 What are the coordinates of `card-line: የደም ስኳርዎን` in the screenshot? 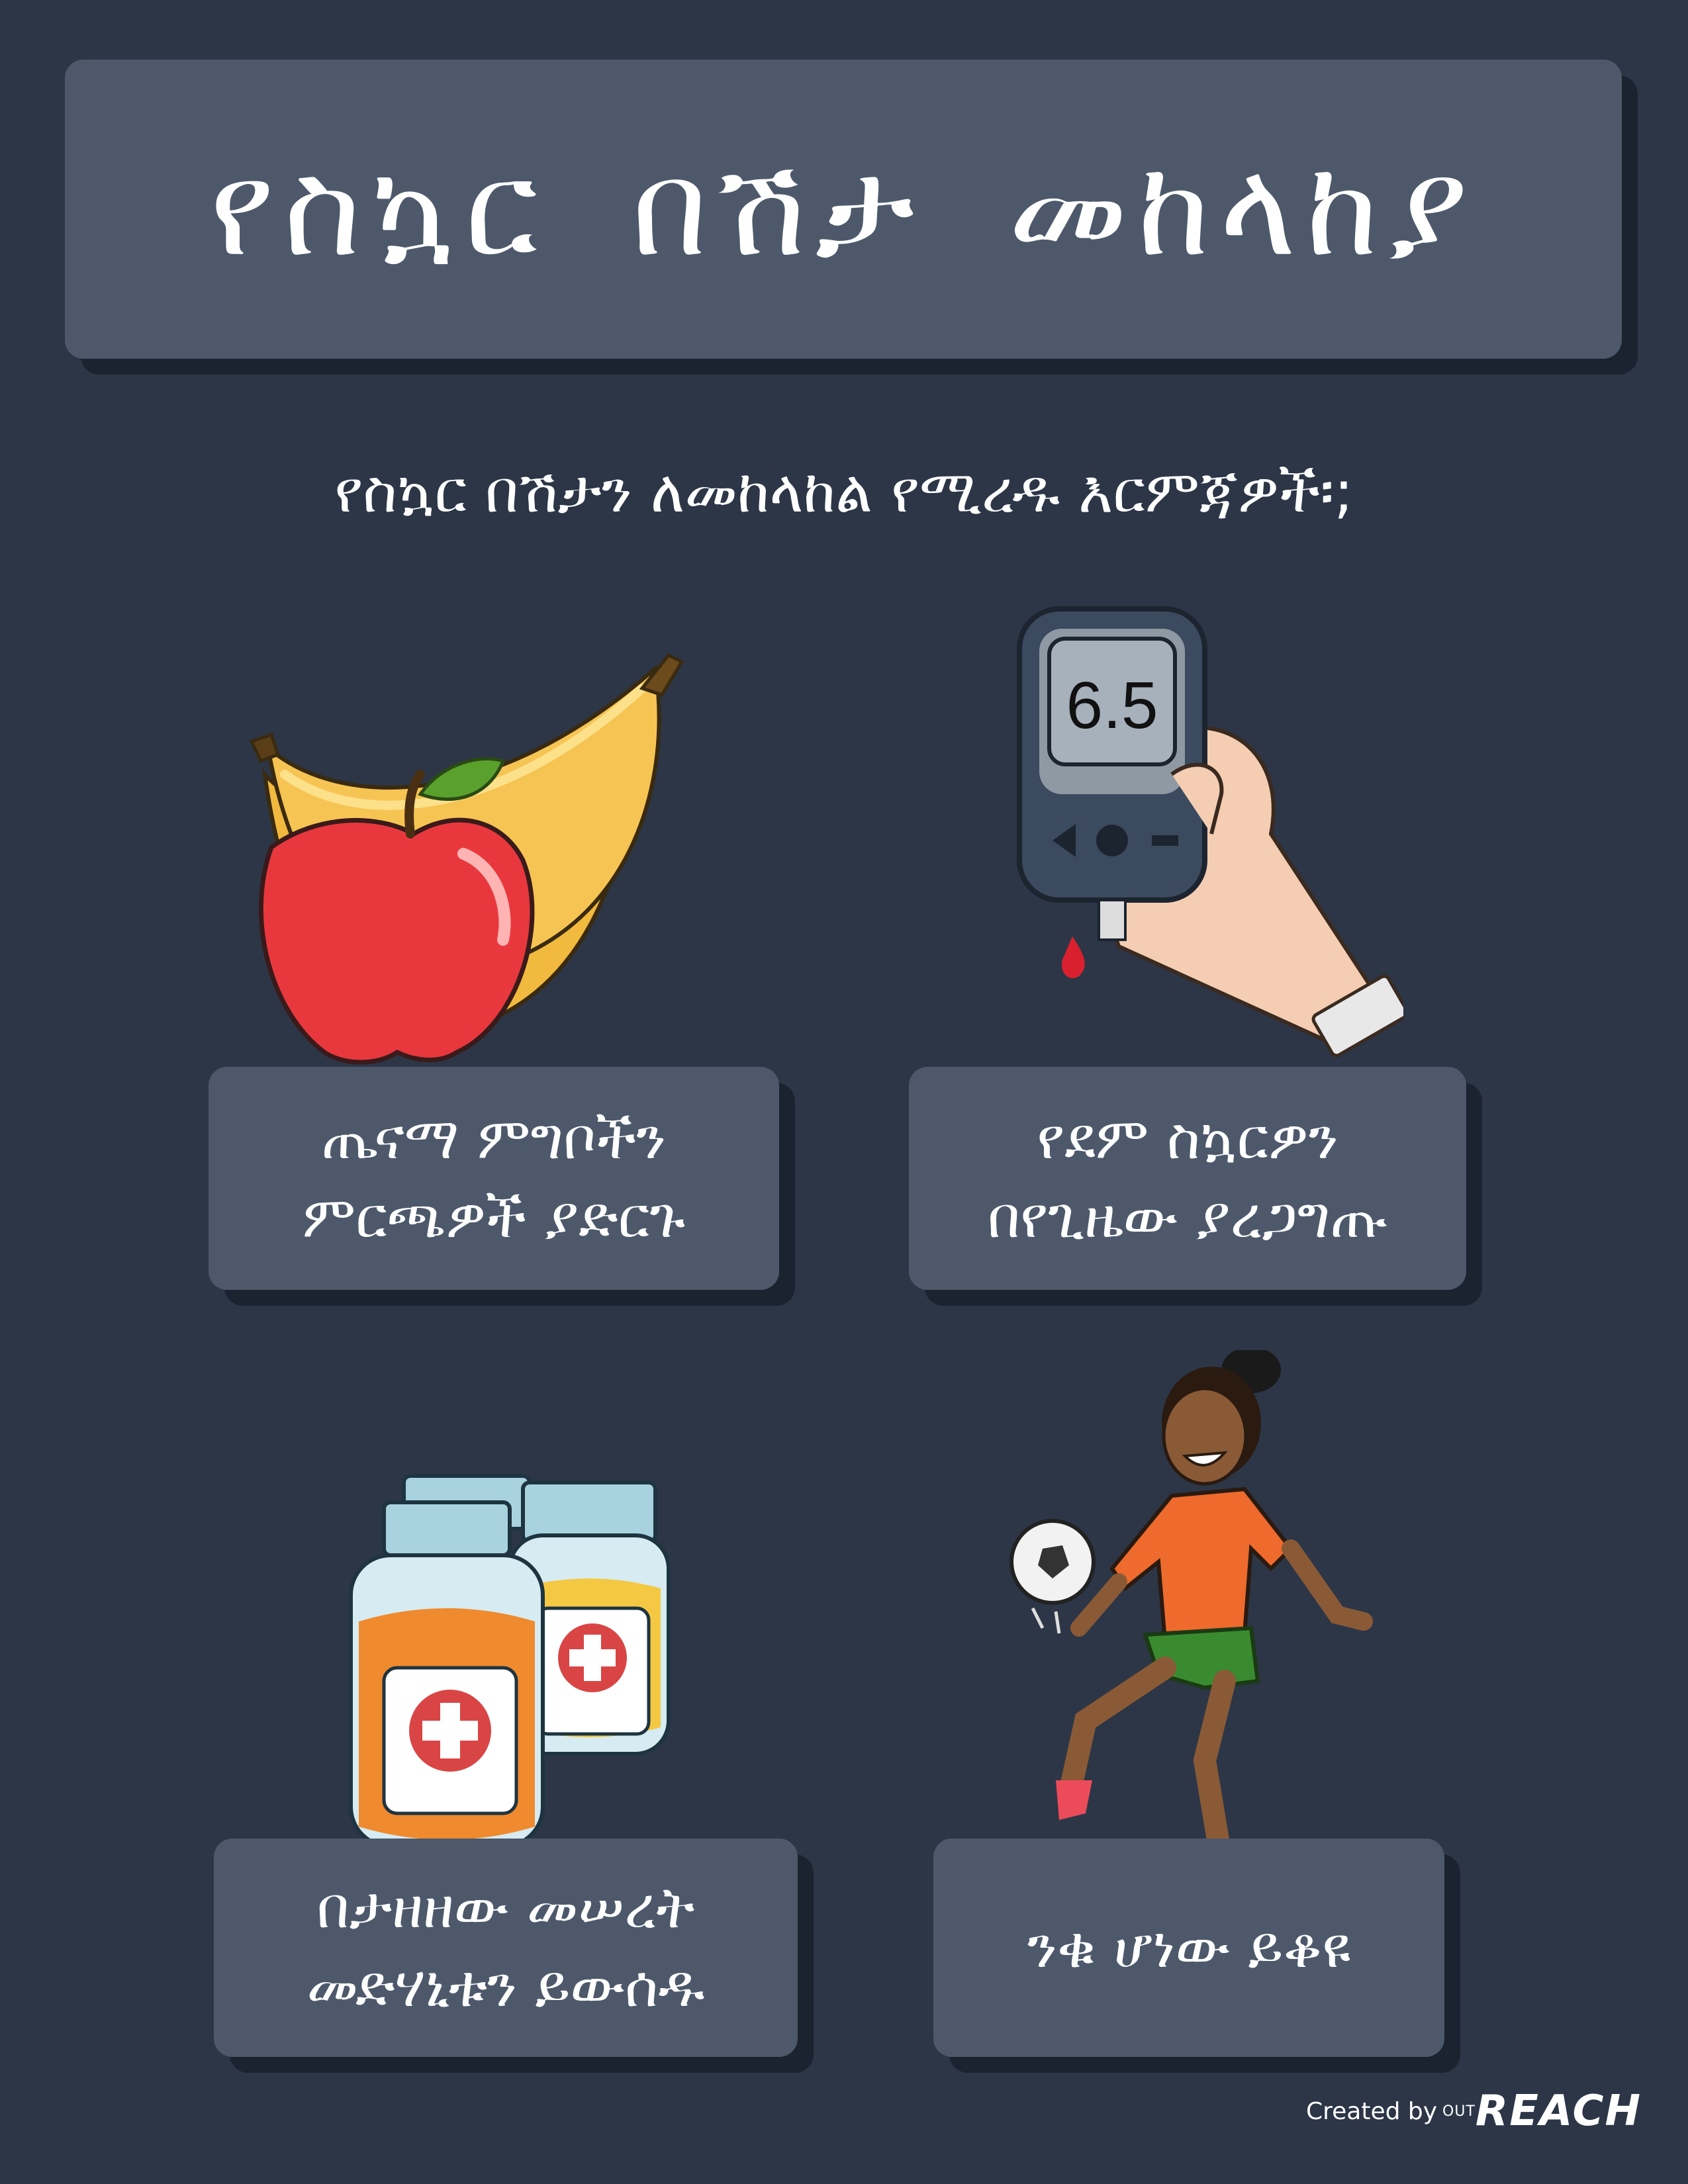 It's located at (1187, 1139).